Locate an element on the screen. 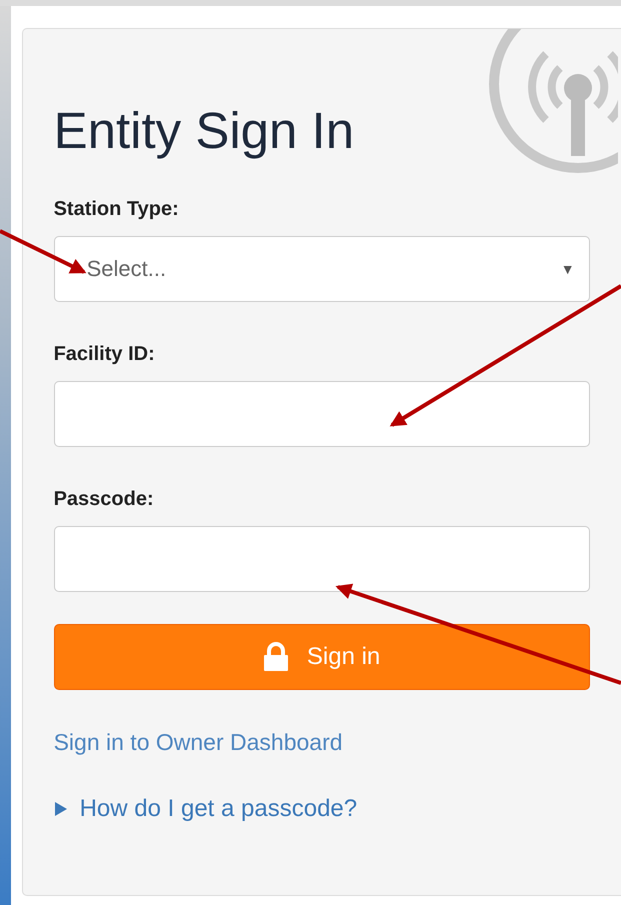 The height and width of the screenshot is (905, 621). sign-in-button: Sign in is located at coordinates (322, 657).